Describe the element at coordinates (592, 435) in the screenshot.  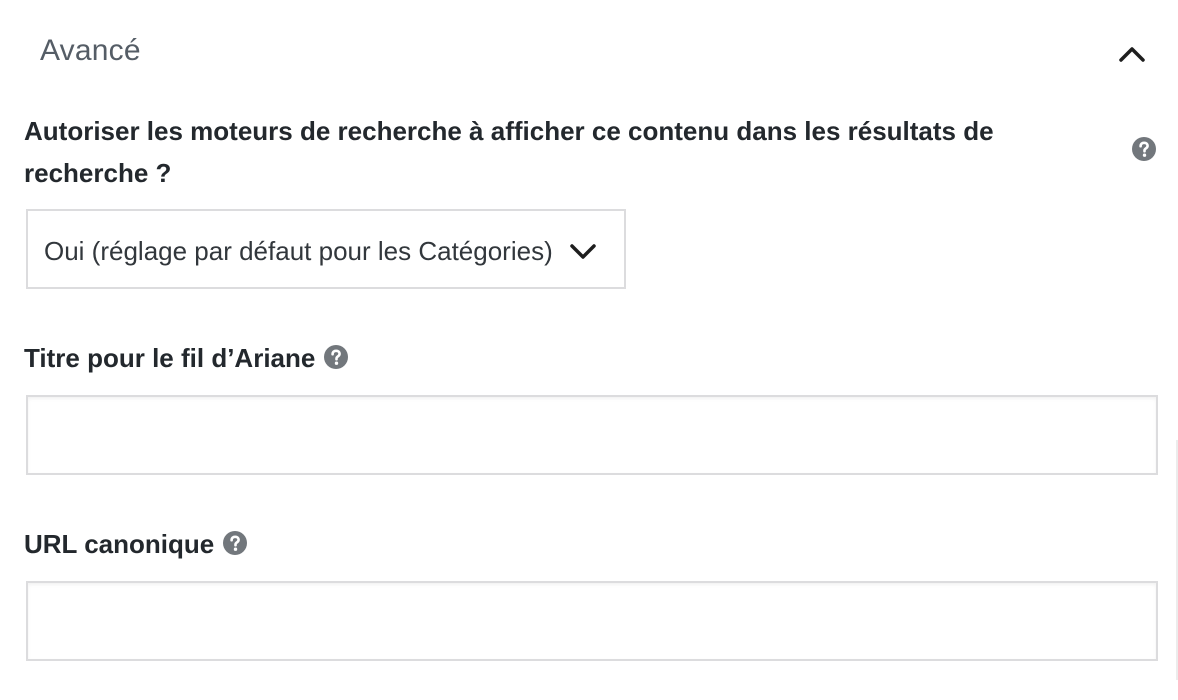
I see `breadcrumb-title-input` at that location.